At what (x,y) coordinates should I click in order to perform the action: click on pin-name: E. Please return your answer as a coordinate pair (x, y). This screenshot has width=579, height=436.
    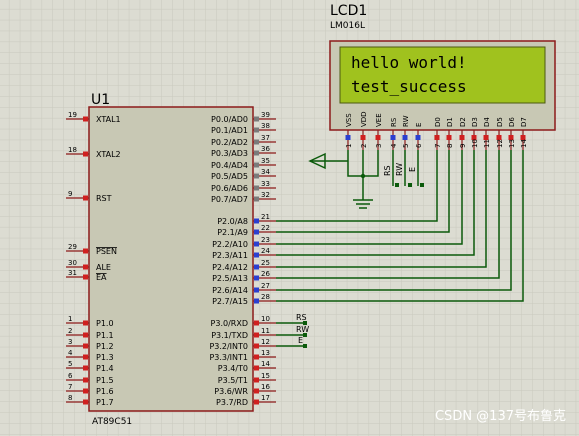
    Looking at the image, I should click on (419, 125).